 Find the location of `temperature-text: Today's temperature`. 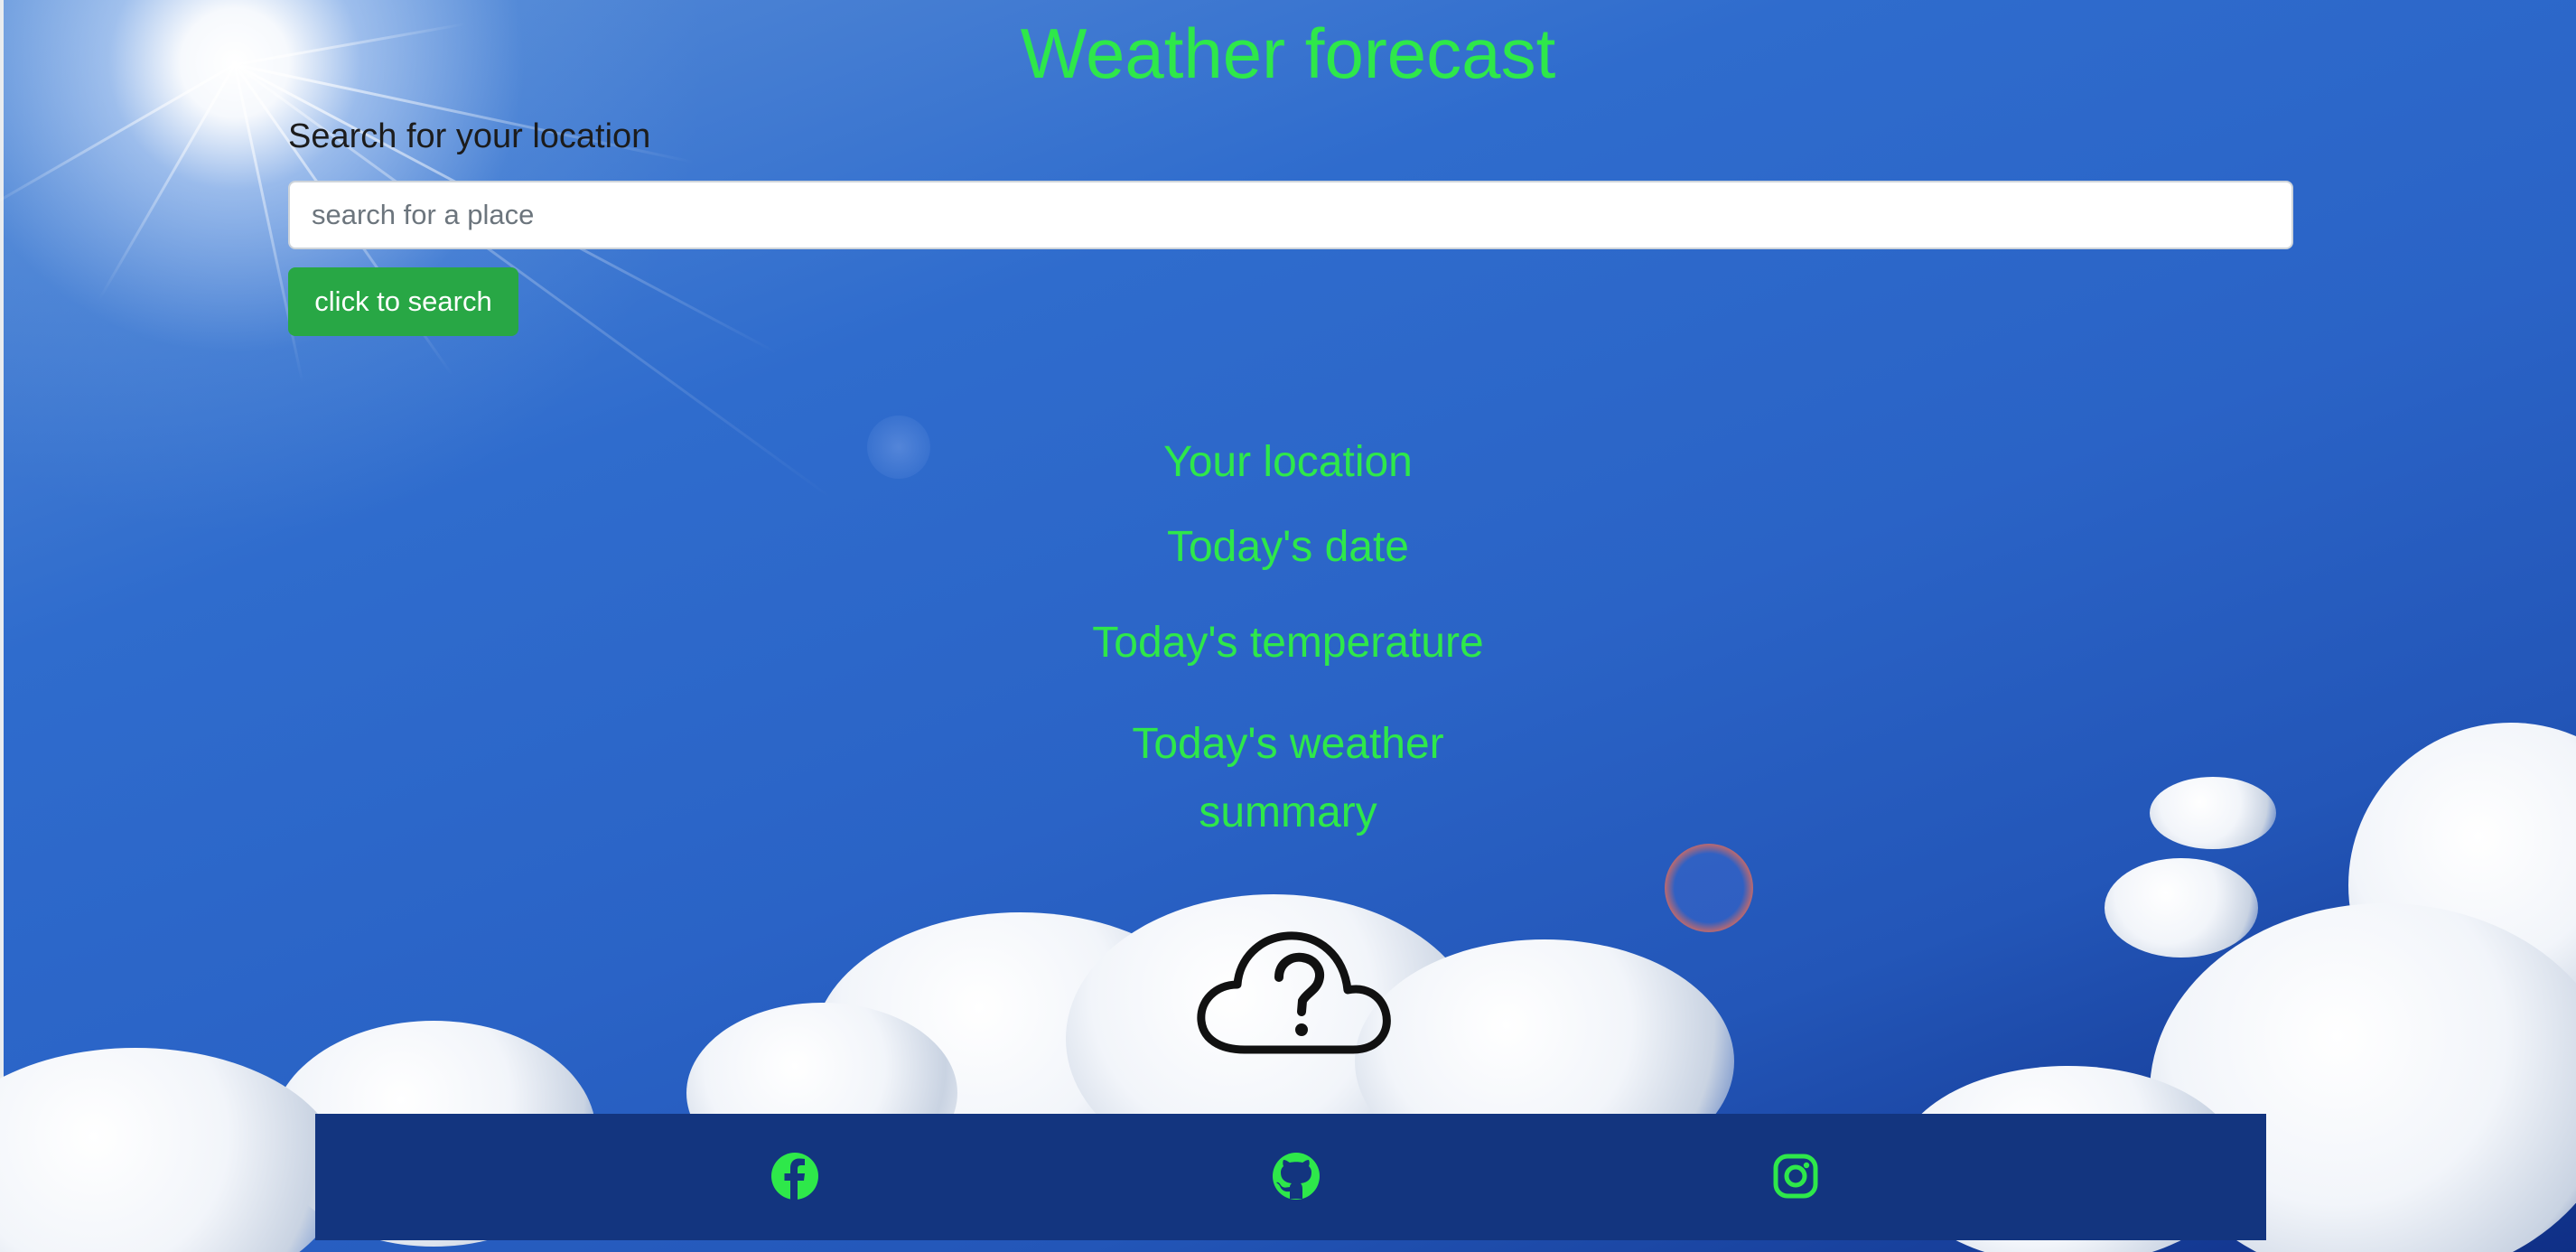

temperature-text: Today's temperature is located at coordinates (1288, 643).